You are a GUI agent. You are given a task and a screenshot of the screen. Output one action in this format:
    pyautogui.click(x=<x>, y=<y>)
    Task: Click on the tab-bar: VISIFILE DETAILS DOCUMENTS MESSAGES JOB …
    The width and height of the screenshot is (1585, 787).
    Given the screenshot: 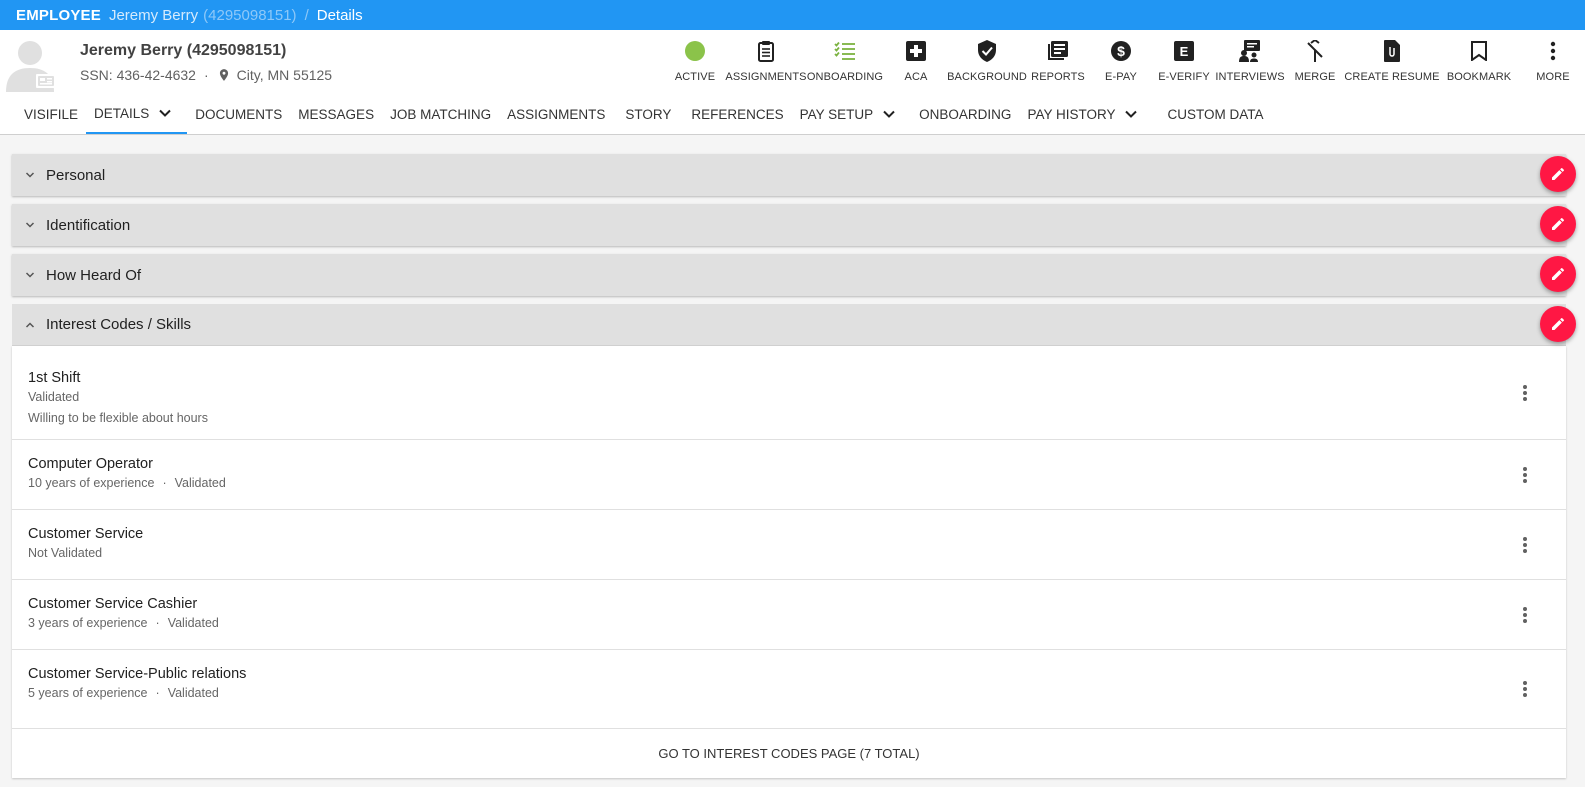 What is the action you would take?
    pyautogui.click(x=792, y=114)
    